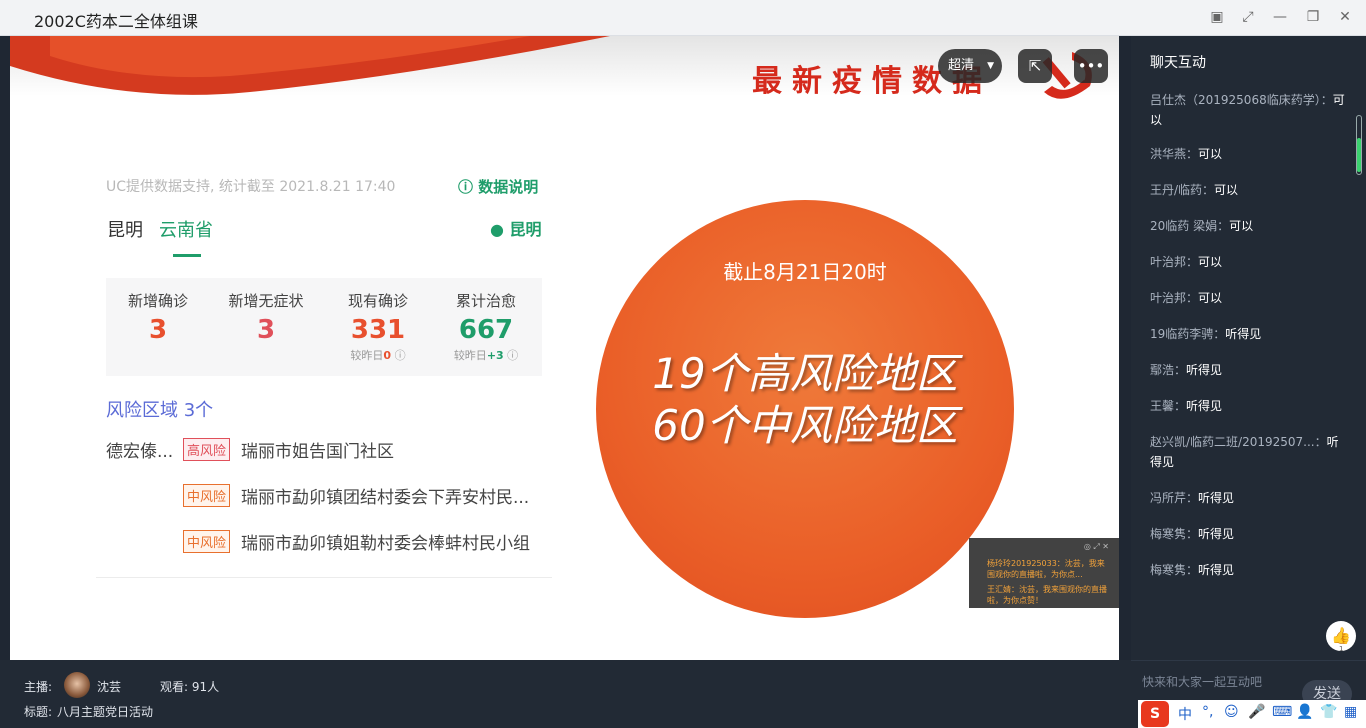 The width and height of the screenshot is (1366, 728). What do you see at coordinates (683, 18) in the screenshot?
I see `title-bar: 2002C药本二全体组课 ▣ ⤢ — ❐ ✕` at bounding box center [683, 18].